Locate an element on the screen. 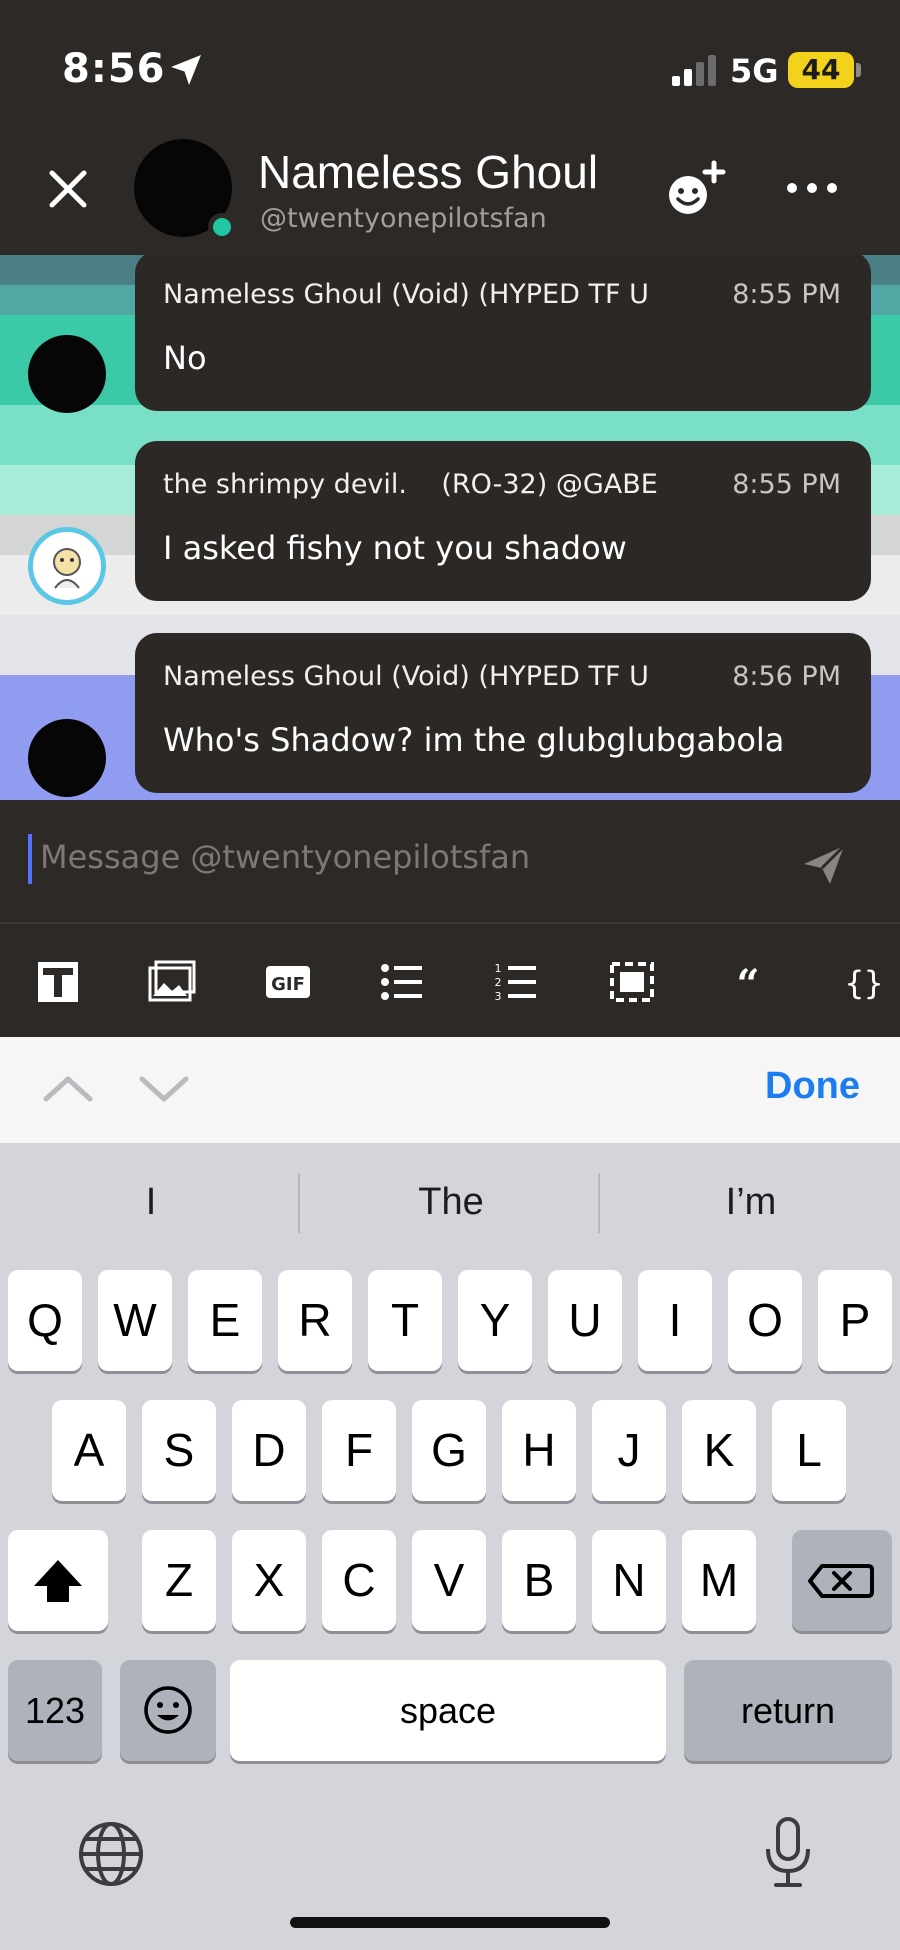 The width and height of the screenshot is (900, 1950). key-z: Z is located at coordinates (179, 1580).